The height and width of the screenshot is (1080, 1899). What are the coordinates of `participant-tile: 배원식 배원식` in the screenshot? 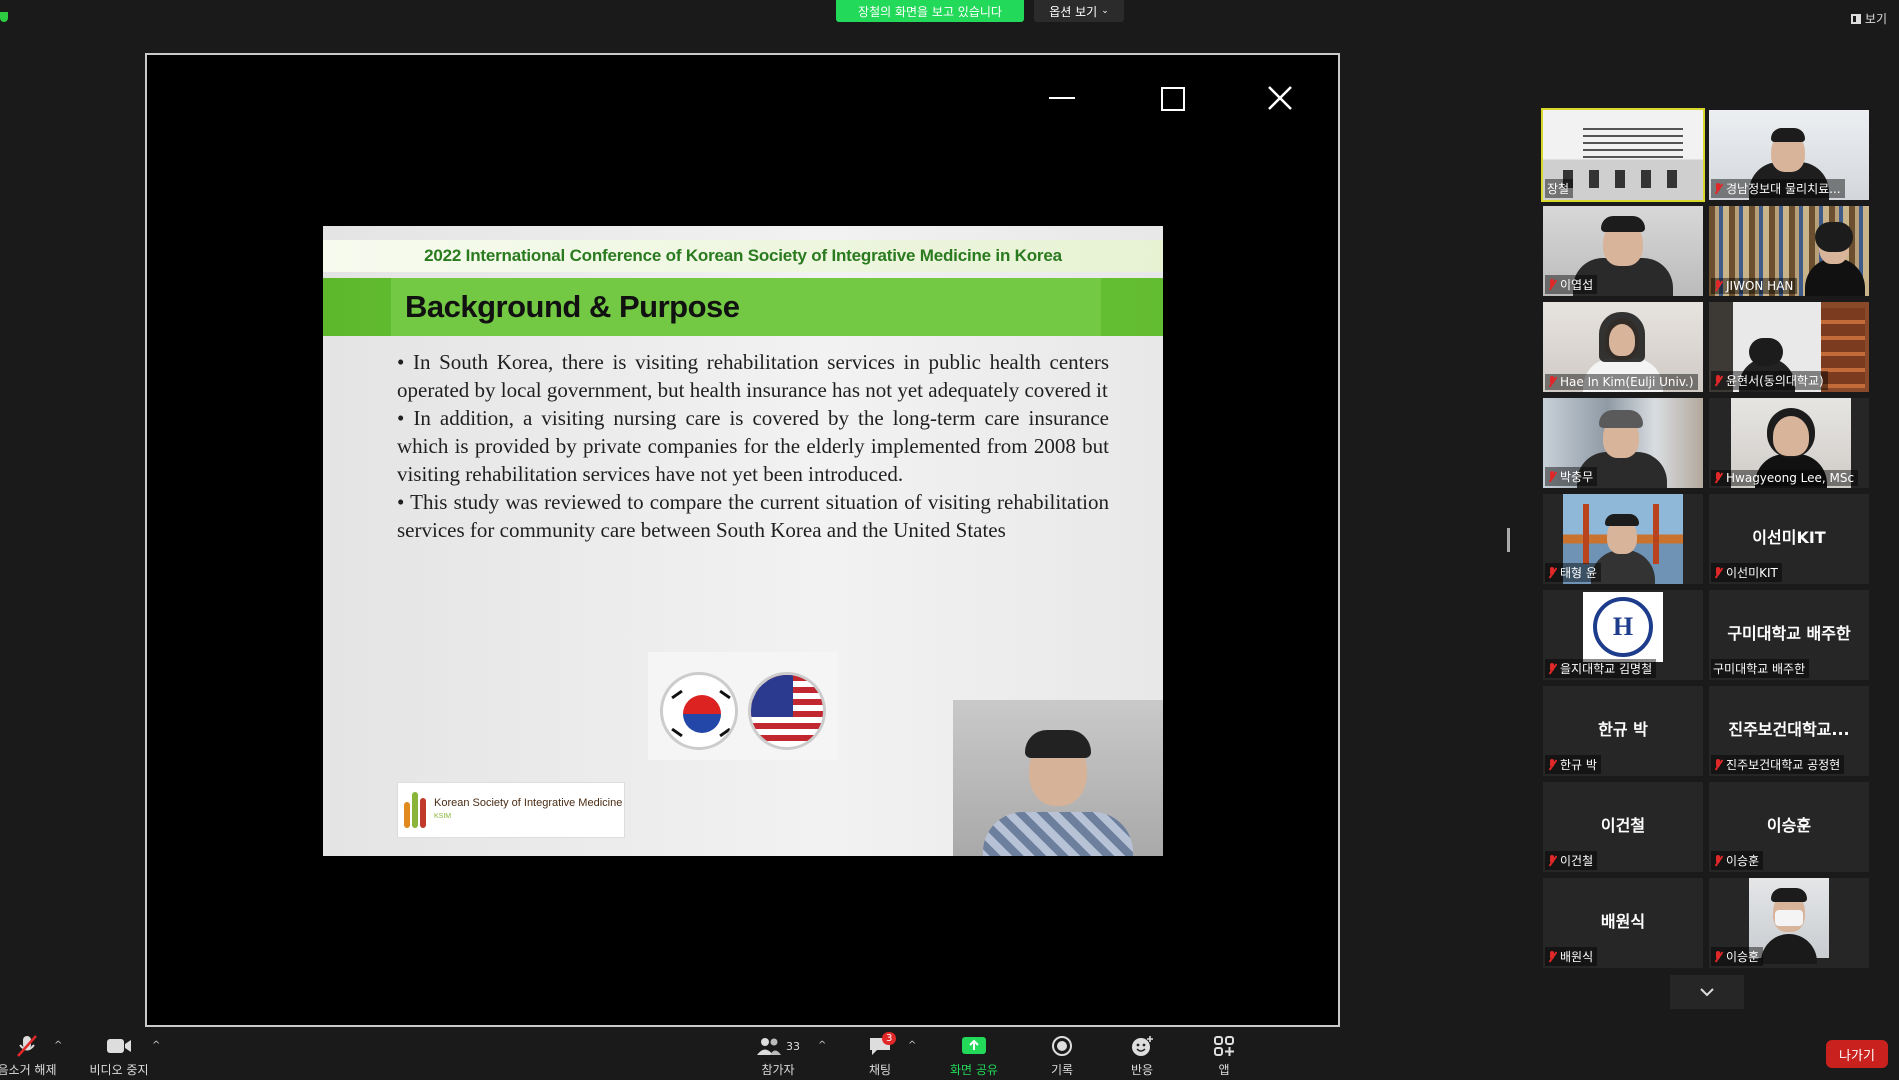 It's located at (1623, 923).